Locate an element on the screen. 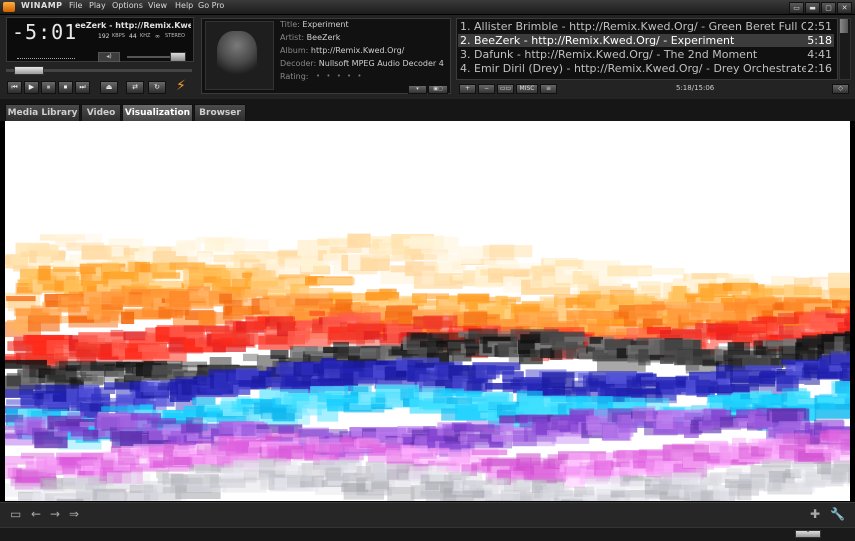 This screenshot has height=541, width=855. back-arrow-icon: ← is located at coordinates (36, 514).